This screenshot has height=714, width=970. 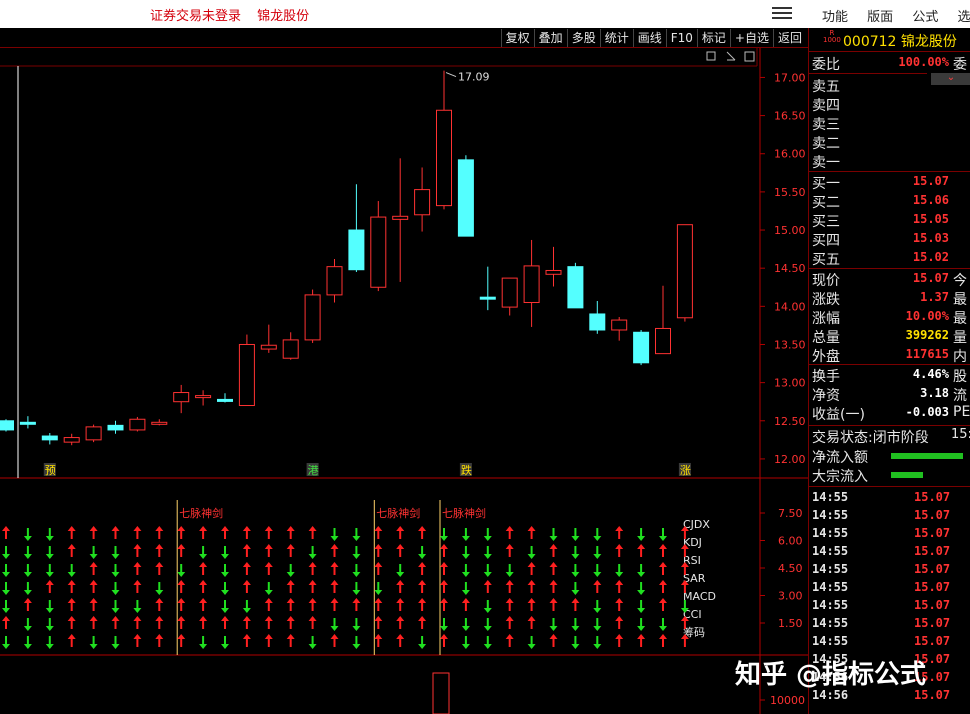 I want to click on event-marker-label: 跌, so click(x=466, y=470).